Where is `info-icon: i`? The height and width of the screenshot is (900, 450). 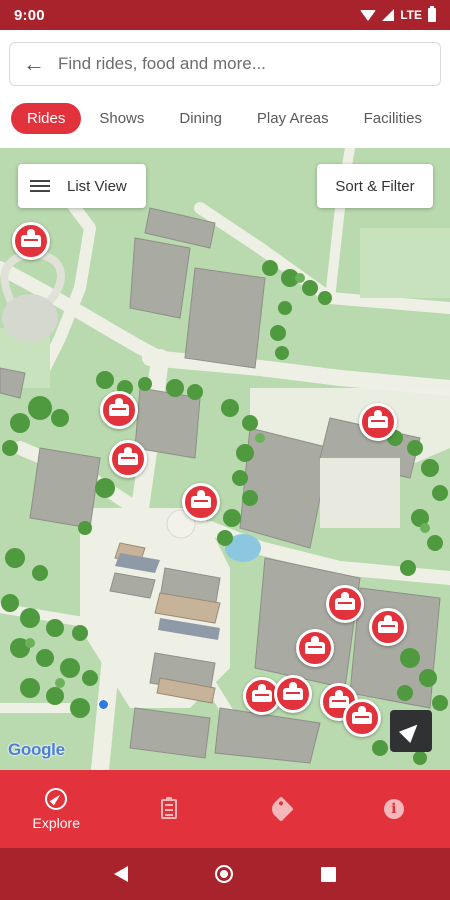 info-icon: i is located at coordinates (394, 809).